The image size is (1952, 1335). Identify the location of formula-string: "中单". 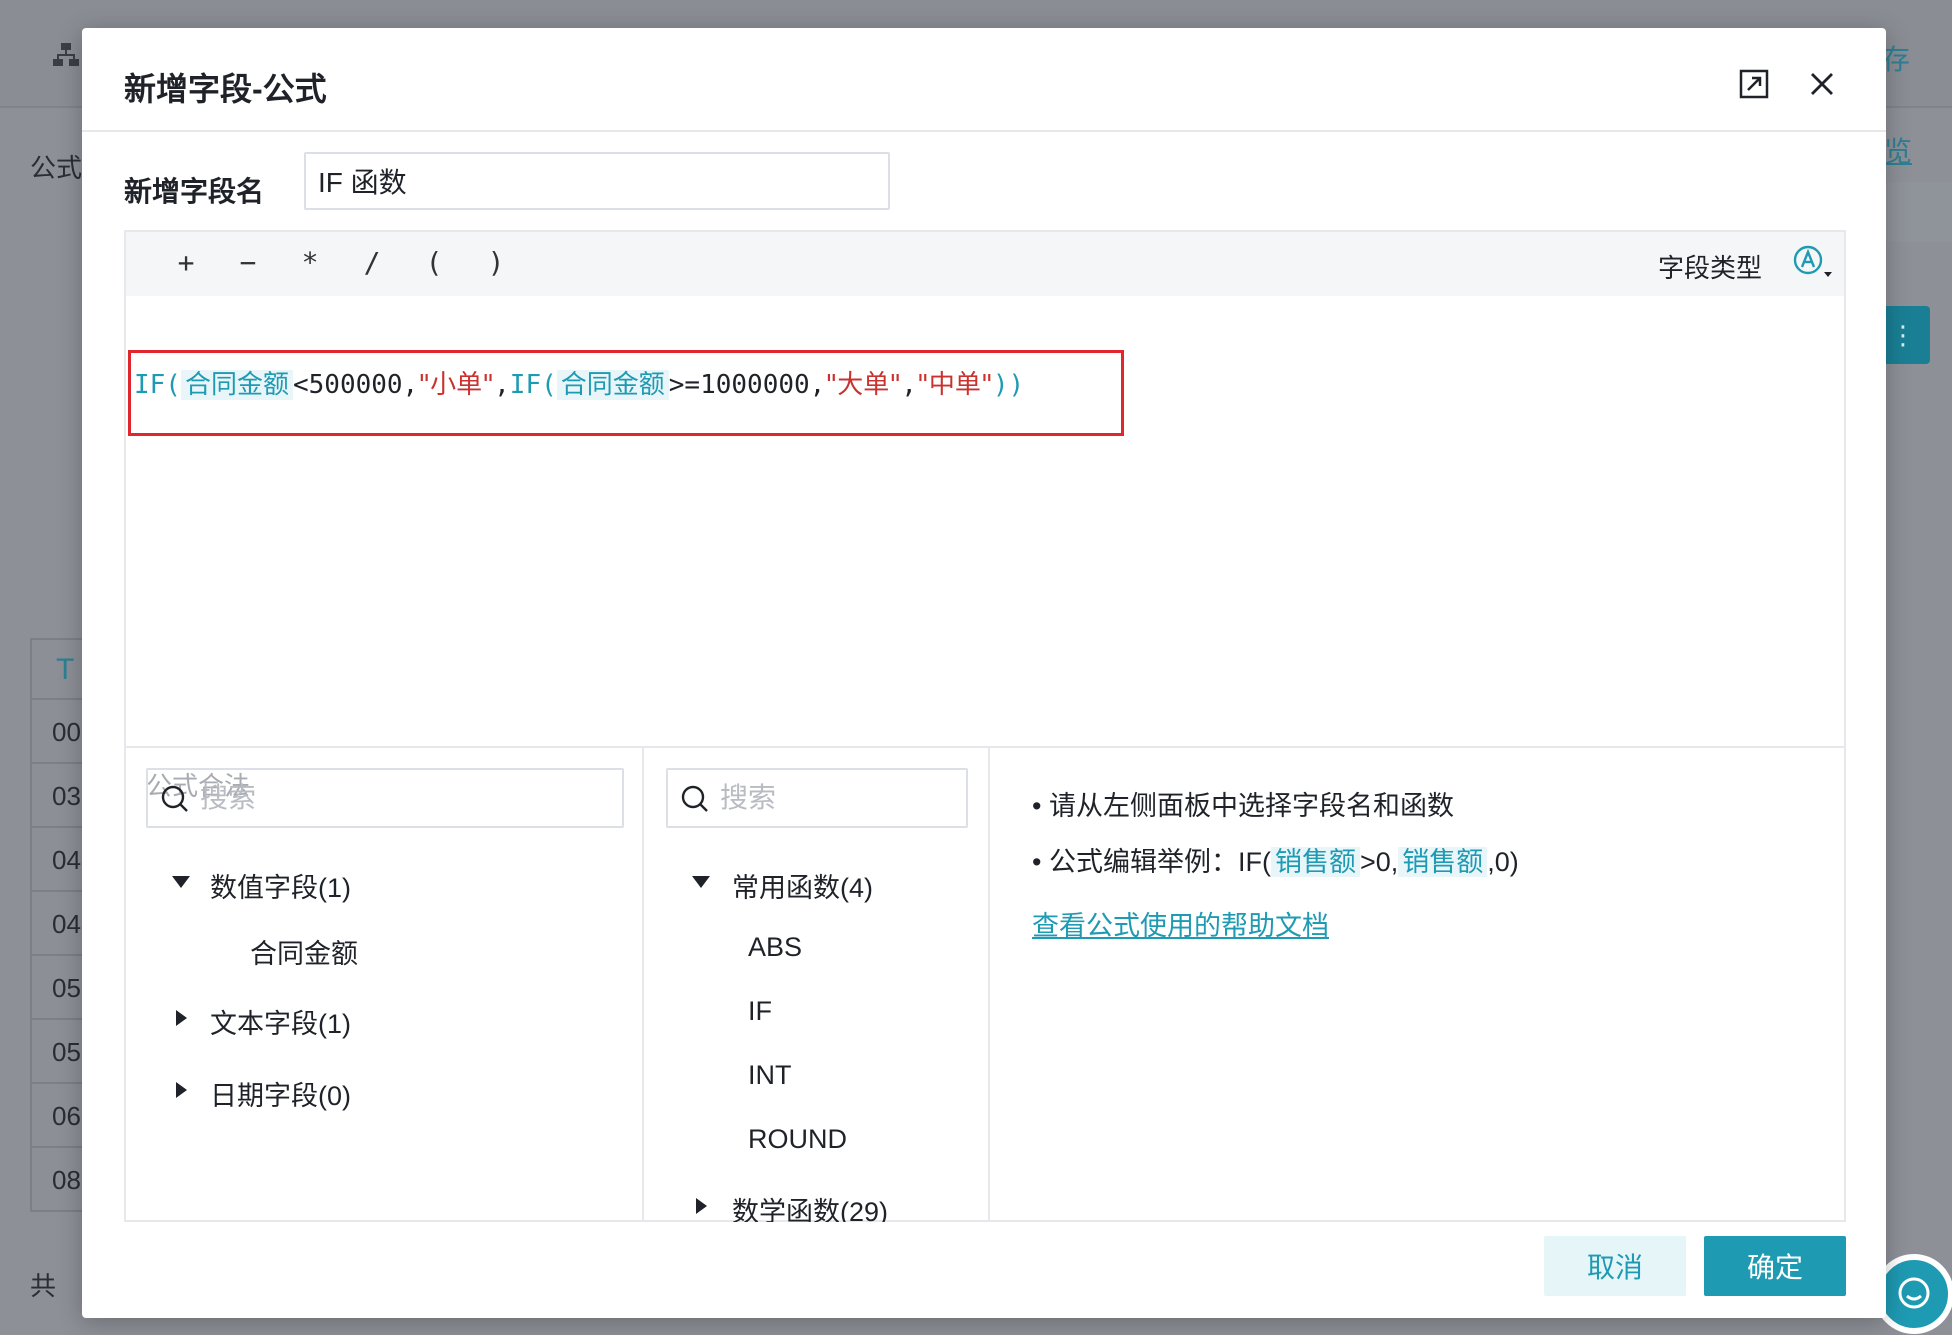
(954, 385).